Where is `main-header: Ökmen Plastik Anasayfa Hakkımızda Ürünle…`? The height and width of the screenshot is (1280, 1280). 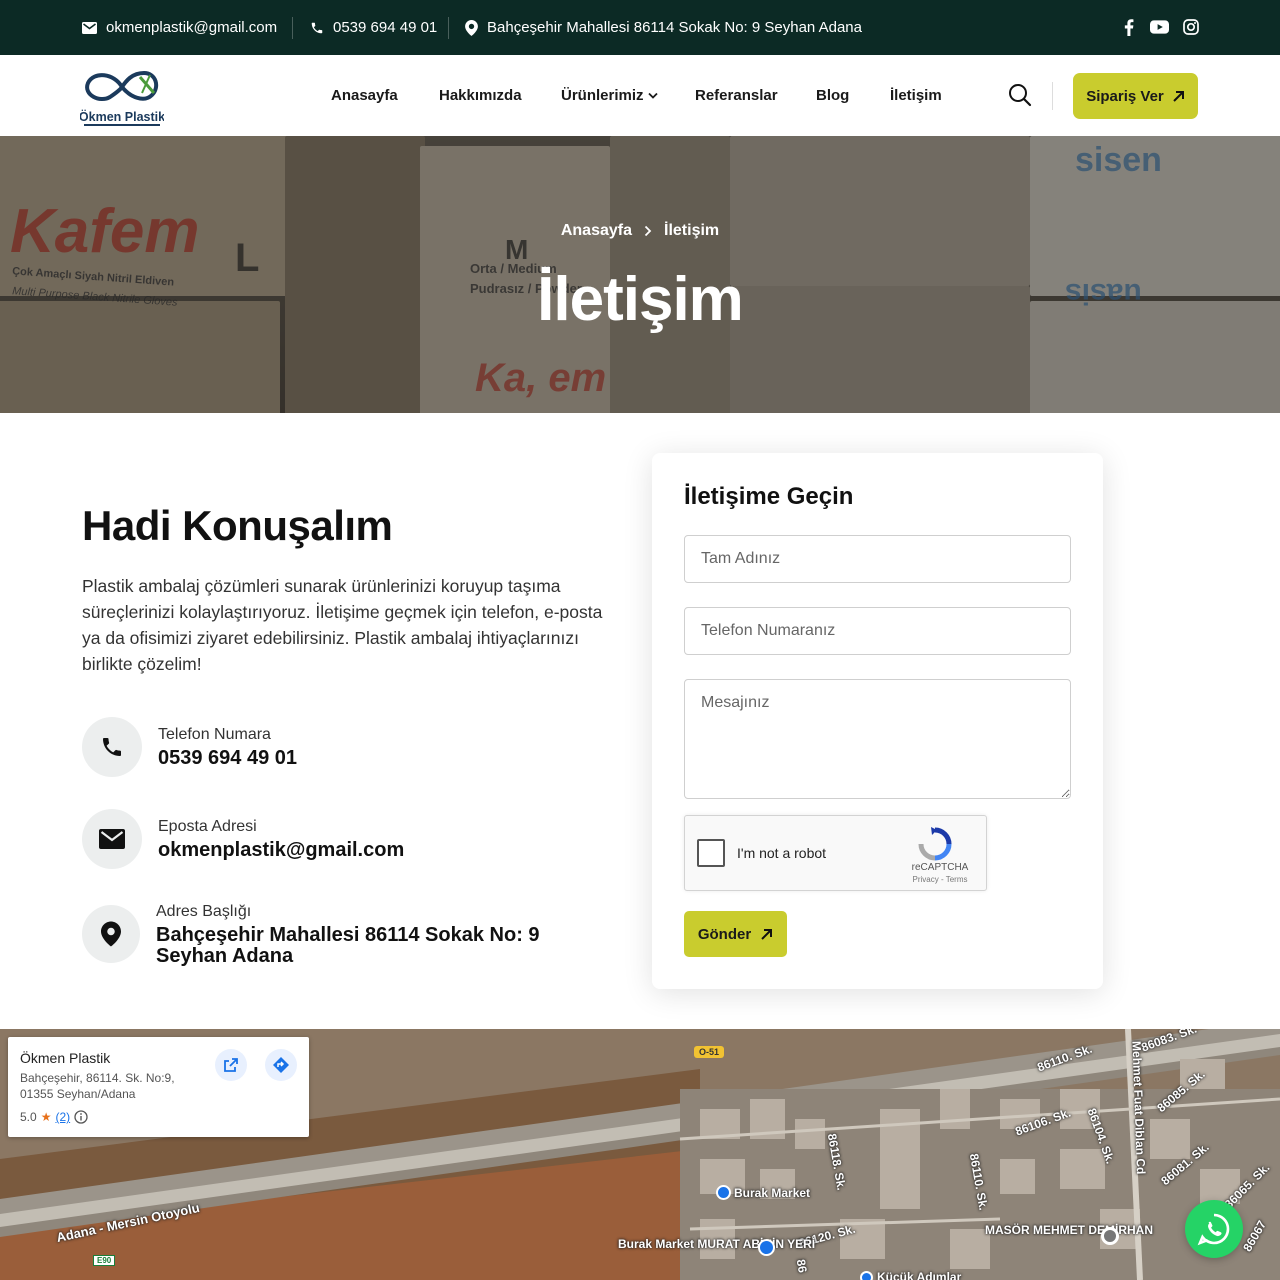 main-header: Ökmen Plastik Anasayfa Hakkımızda Ürünle… is located at coordinates (640, 95).